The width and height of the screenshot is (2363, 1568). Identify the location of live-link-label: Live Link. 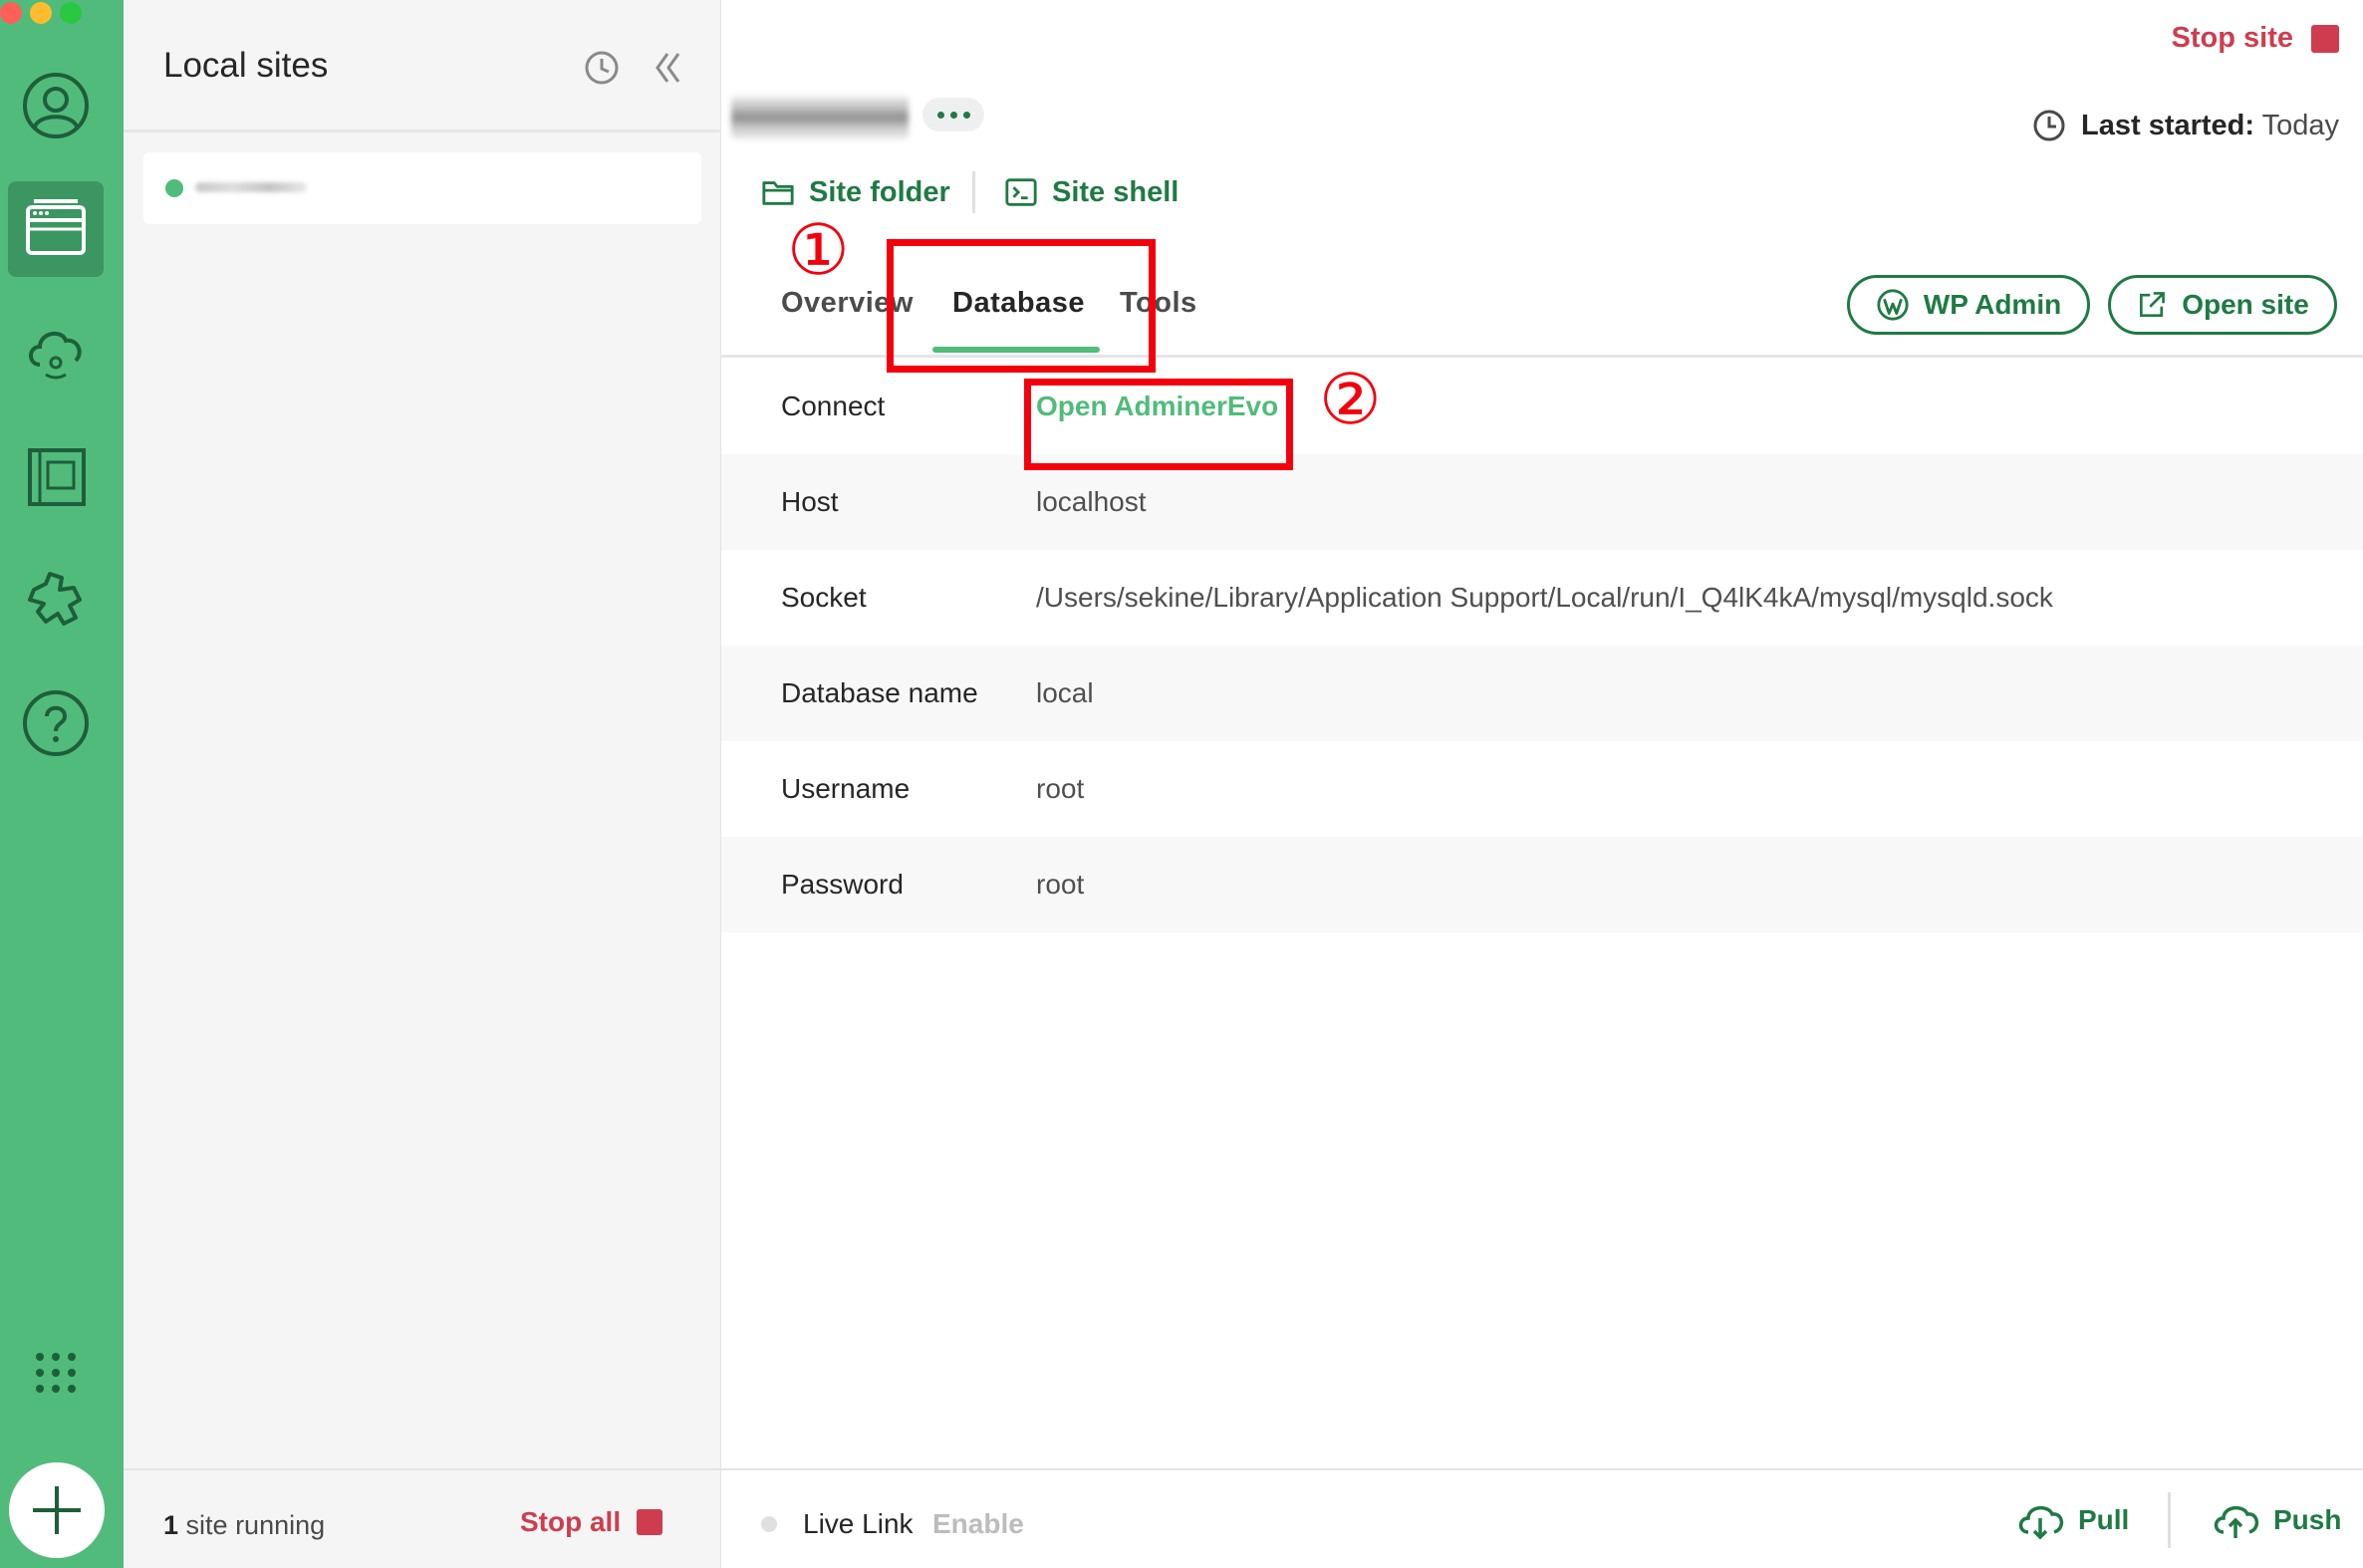
(858, 1523).